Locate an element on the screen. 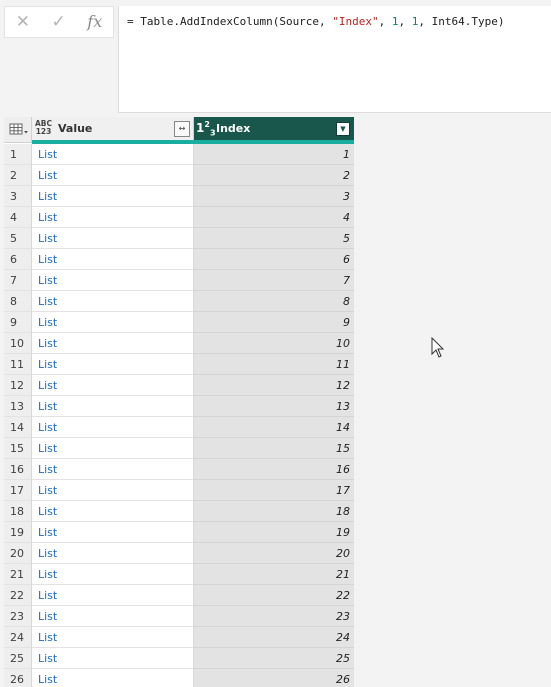 This screenshot has height=687, width=551. row-number: 14 is located at coordinates (18, 427).